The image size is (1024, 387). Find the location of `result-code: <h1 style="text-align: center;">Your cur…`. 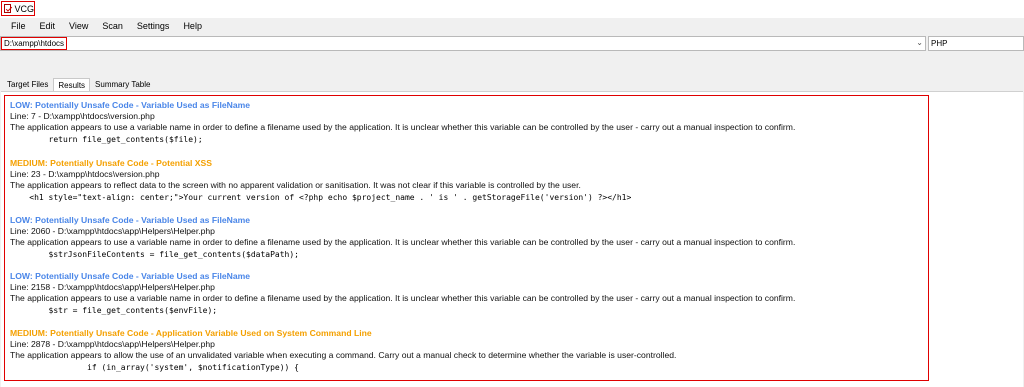

result-code: <h1 style="text-align: center;">Your cur… is located at coordinates (321, 197).